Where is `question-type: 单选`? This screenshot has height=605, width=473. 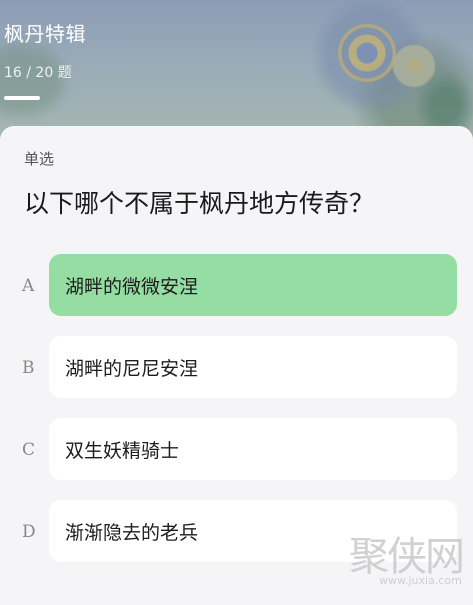
question-type: 单选 is located at coordinates (39, 159).